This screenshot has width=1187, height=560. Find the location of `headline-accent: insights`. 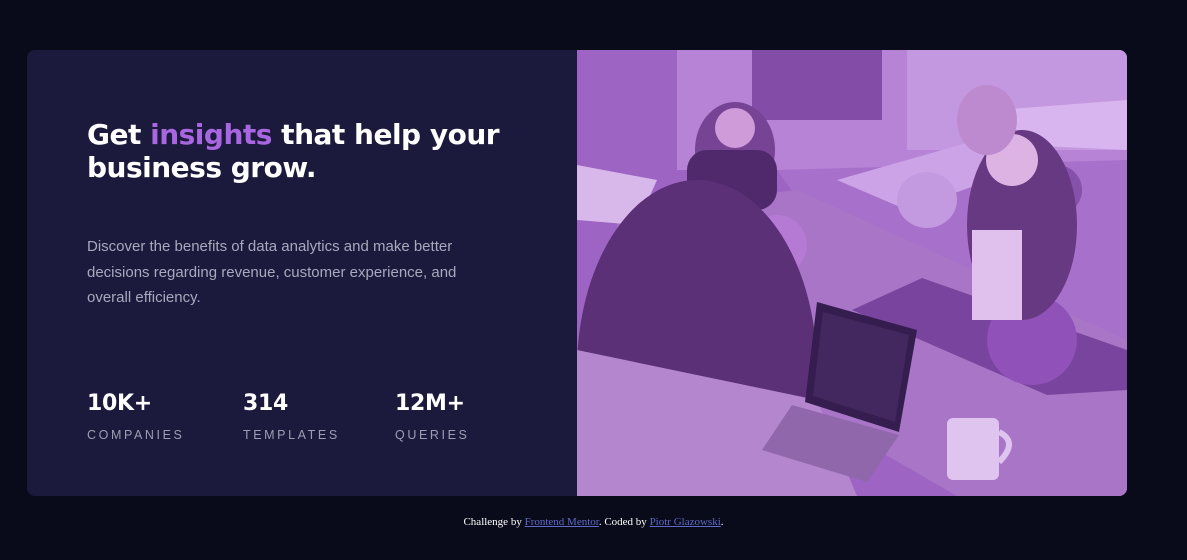

headline-accent: insights is located at coordinates (211, 134).